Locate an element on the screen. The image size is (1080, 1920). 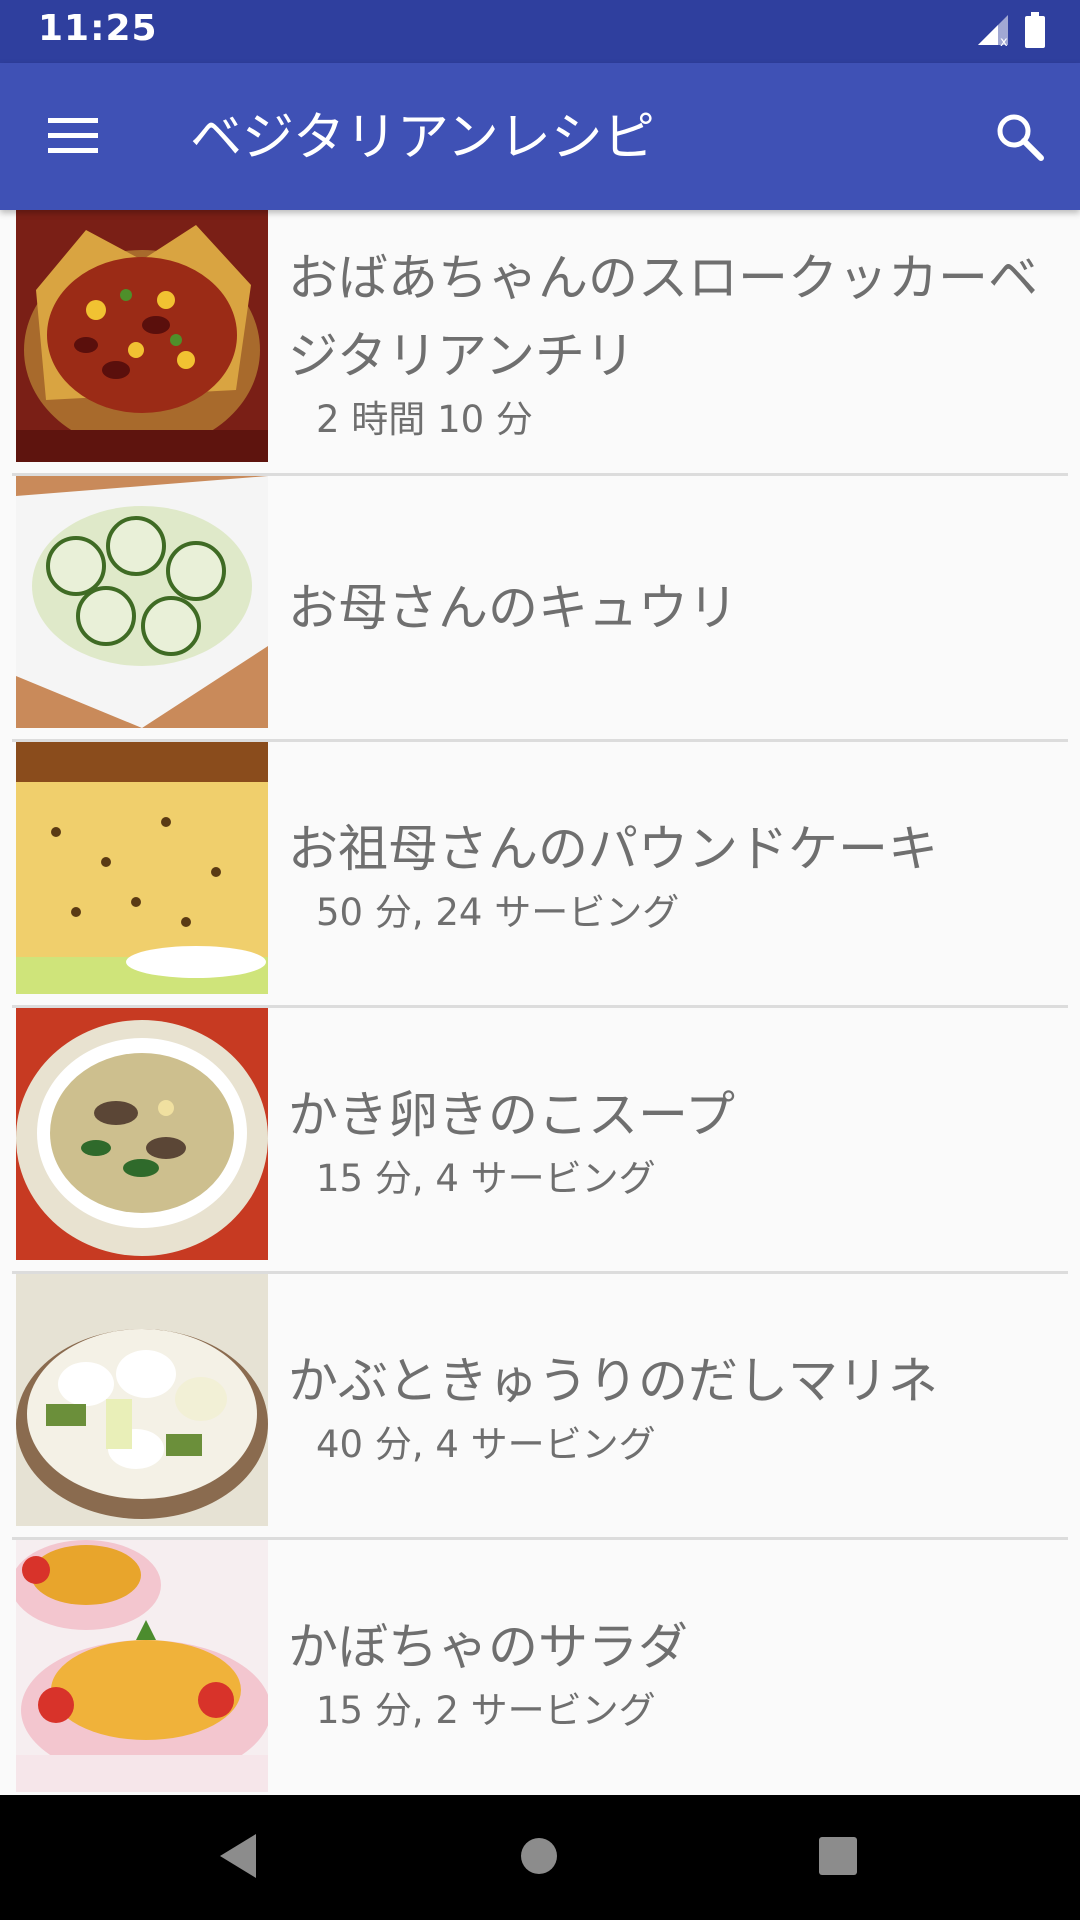
recipe-item: かぼちゃのサラダ 15 分, 2 サービング is located at coordinates (540, 1667).